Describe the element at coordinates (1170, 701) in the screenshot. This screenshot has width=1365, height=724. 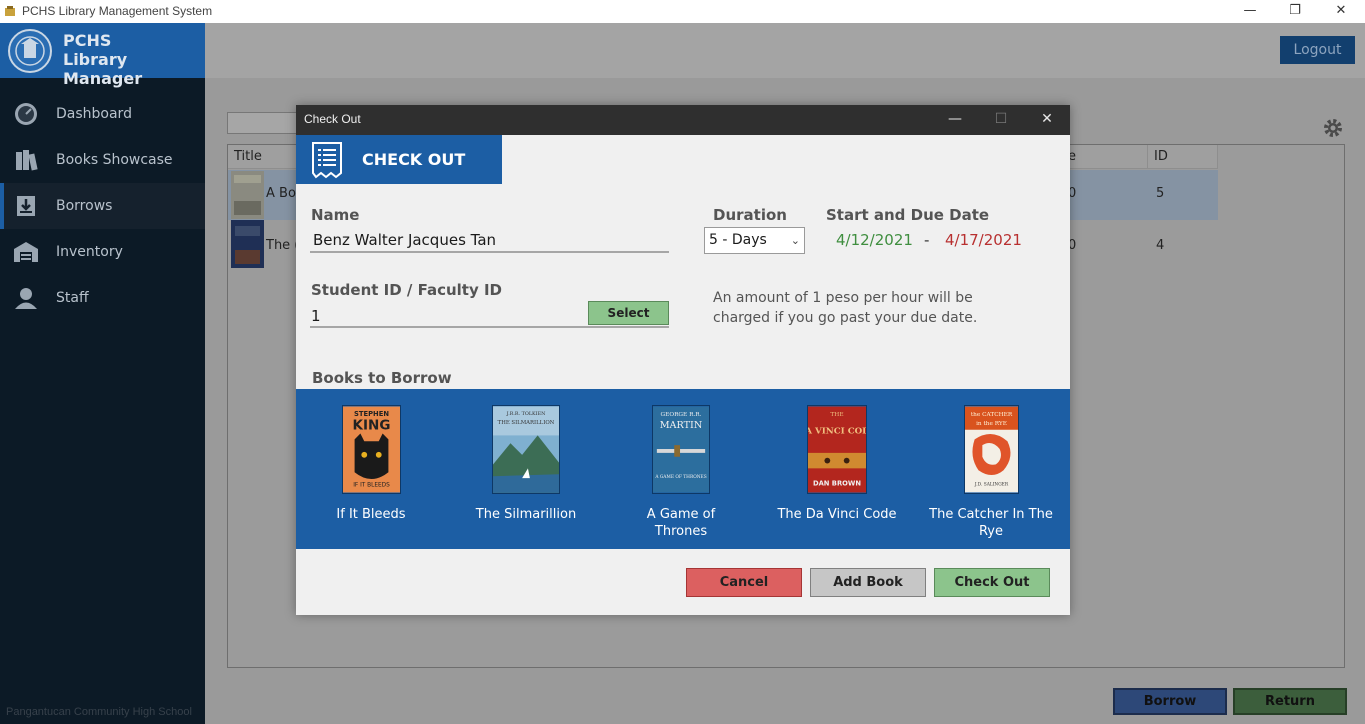
I see `borrow-button: Borrow` at that location.